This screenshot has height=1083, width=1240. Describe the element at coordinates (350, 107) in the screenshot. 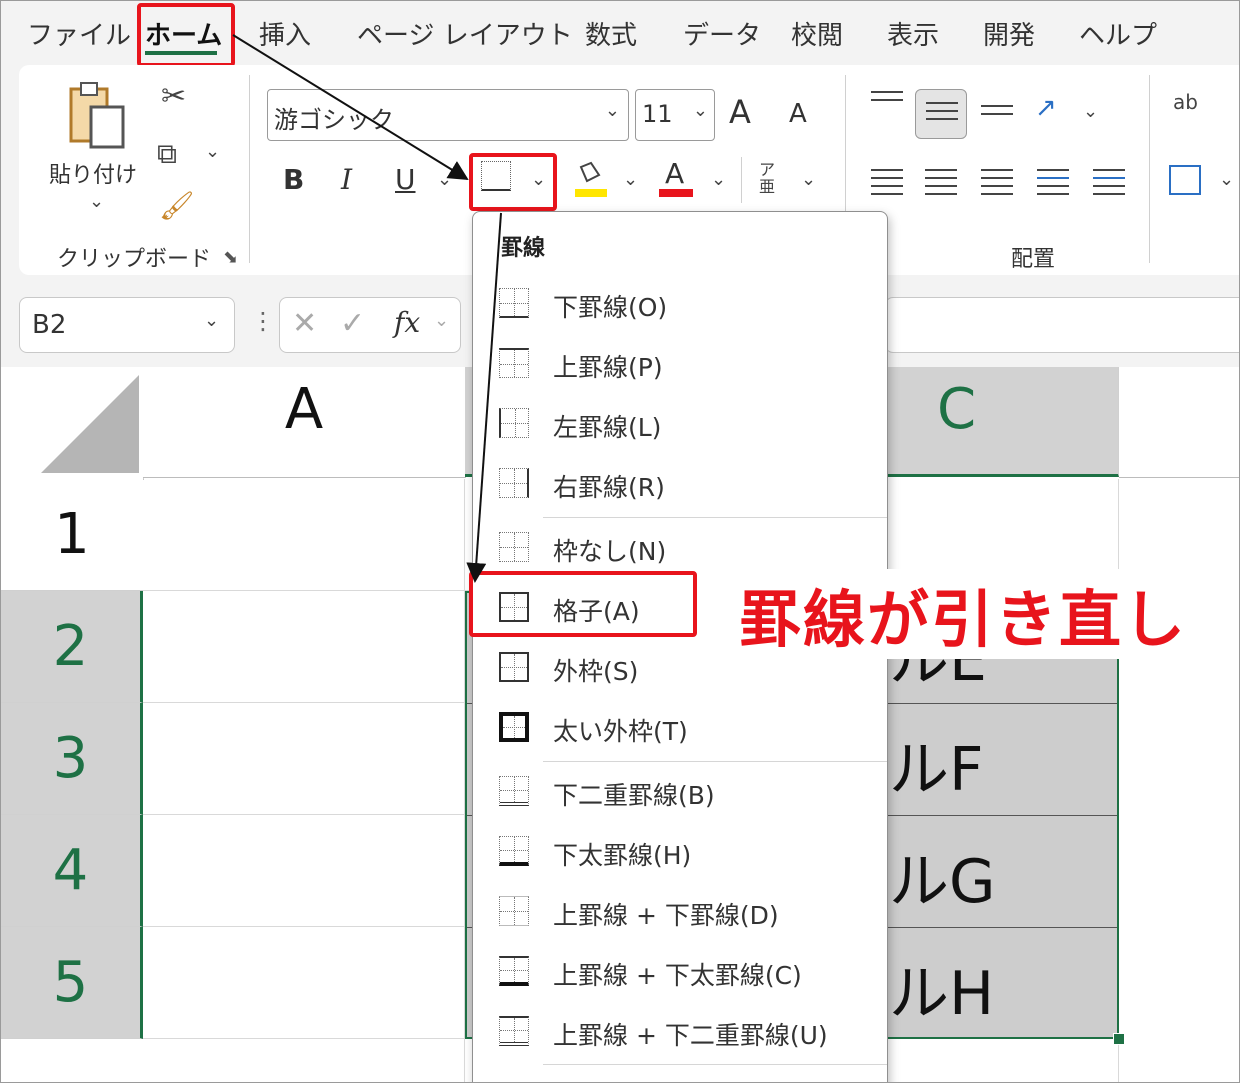

I see `arrow-to-borders-button` at that location.